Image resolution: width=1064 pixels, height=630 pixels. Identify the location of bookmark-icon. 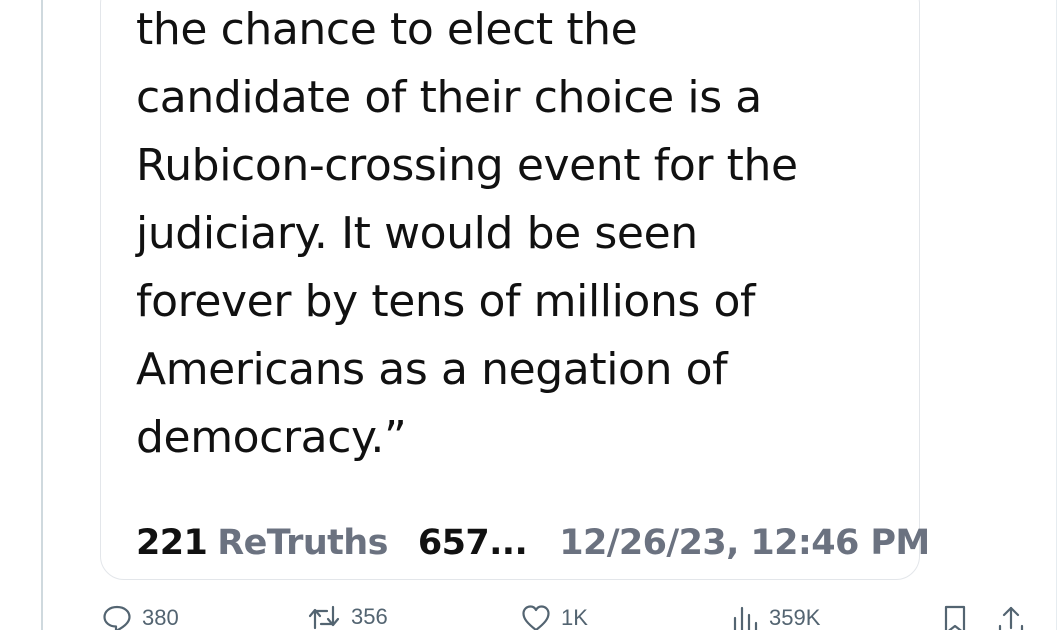
(955, 617).